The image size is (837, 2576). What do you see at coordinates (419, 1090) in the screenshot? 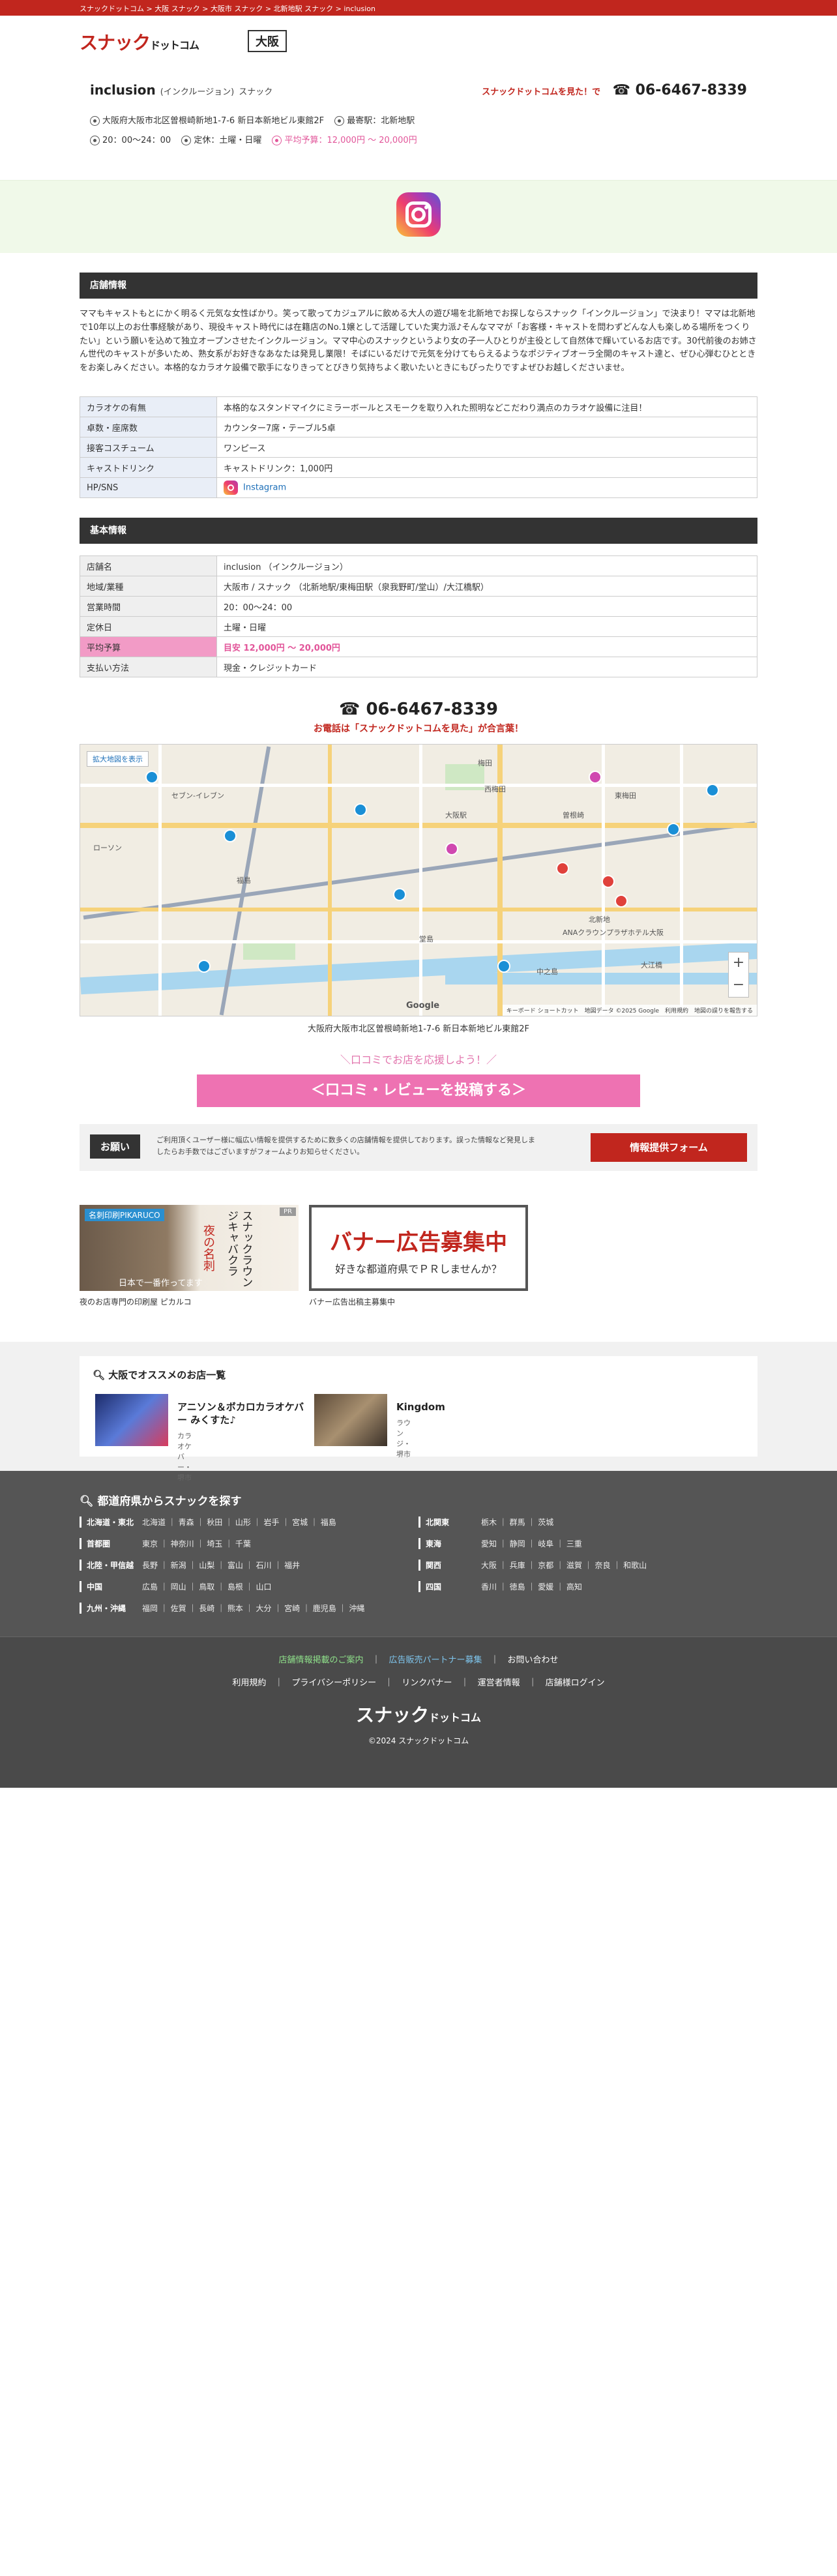
I see `post-review-button: ＜口コミ・レビューを投稿する＞` at bounding box center [419, 1090].